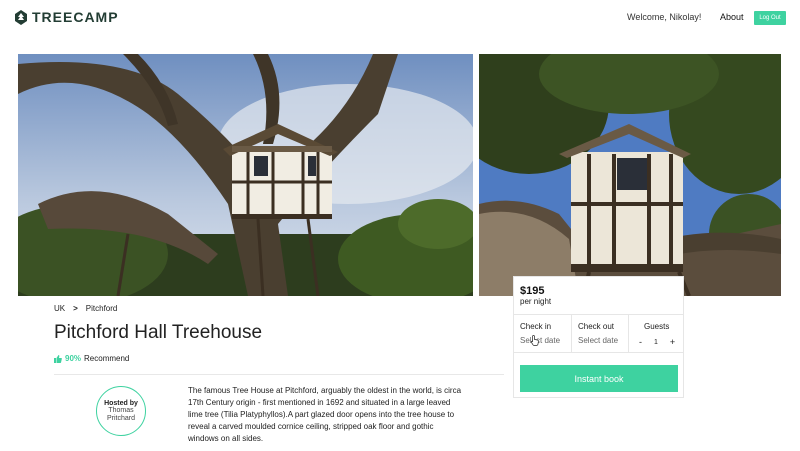 This screenshot has width=800, height=451. I want to click on price-unit: per night, so click(536, 301).